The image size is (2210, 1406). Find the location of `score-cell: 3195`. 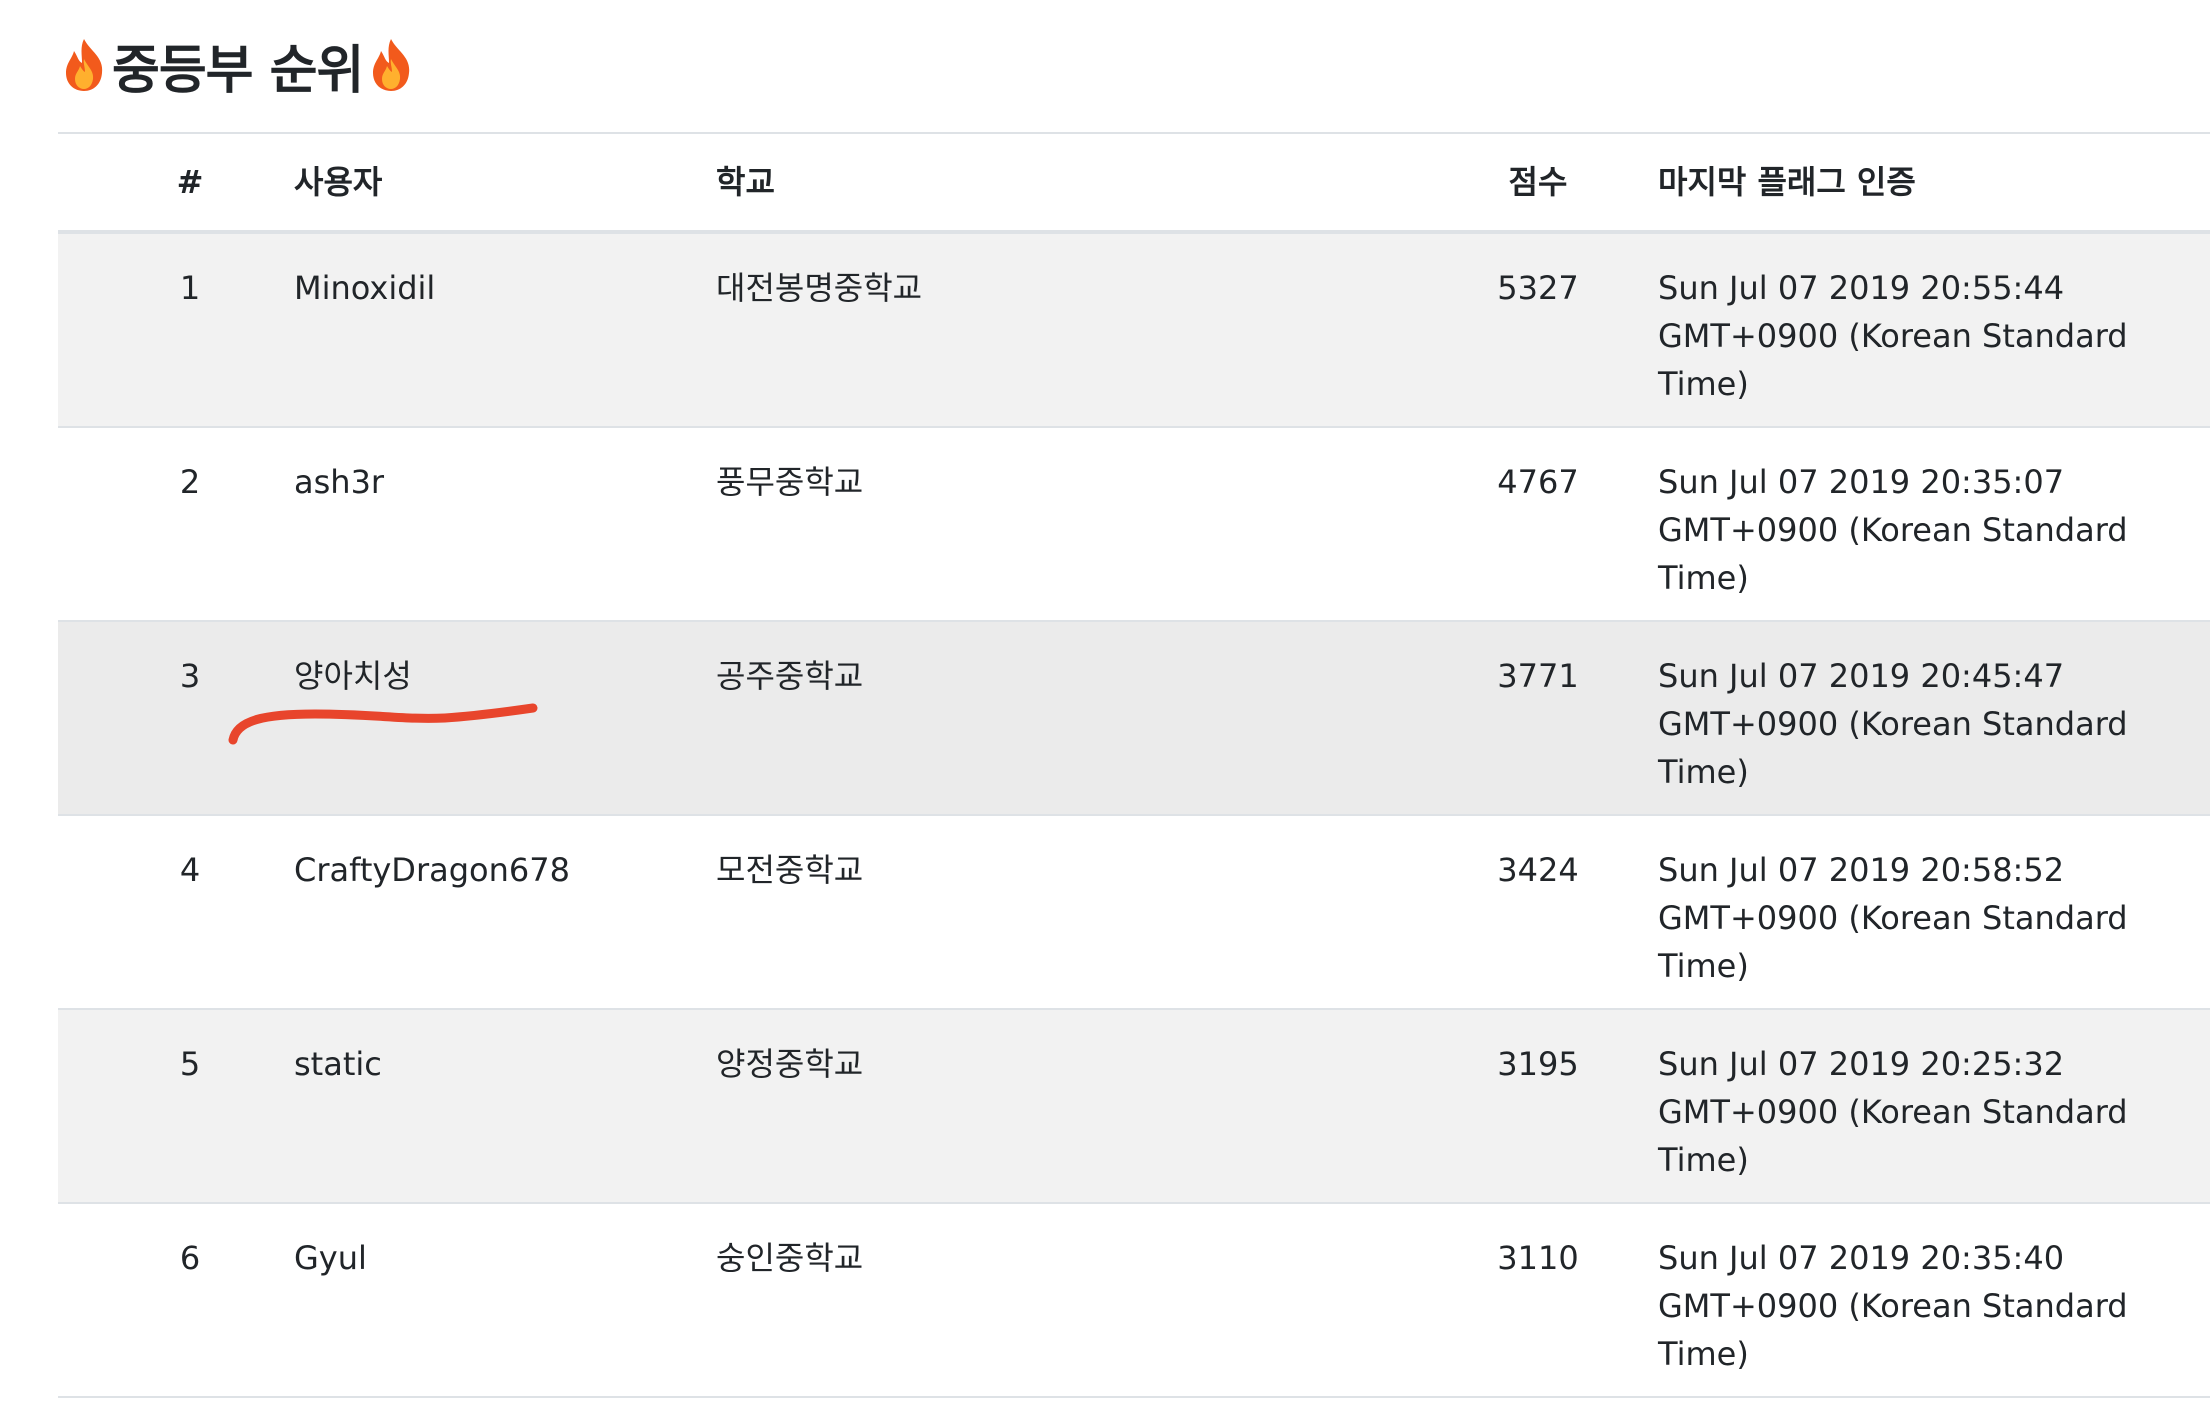

score-cell: 3195 is located at coordinates (1538, 1064).